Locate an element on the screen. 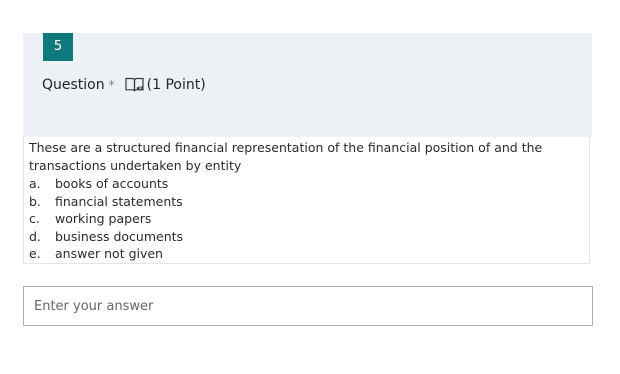 The image size is (620, 374). question-title-row: Question * (1 Point) is located at coordinates (124, 85).